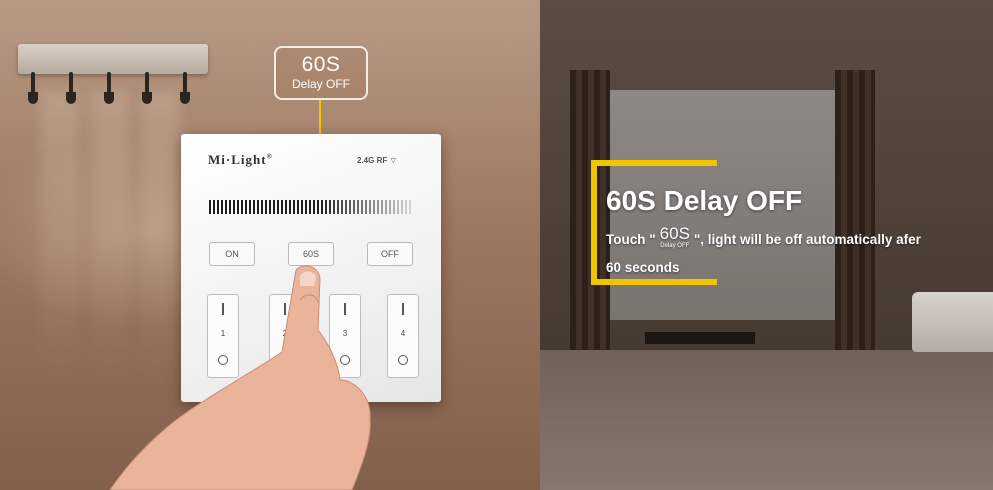 The width and height of the screenshot is (993, 490). Describe the element at coordinates (675, 245) in the screenshot. I see `badge-small-text: Delay OFF` at that location.